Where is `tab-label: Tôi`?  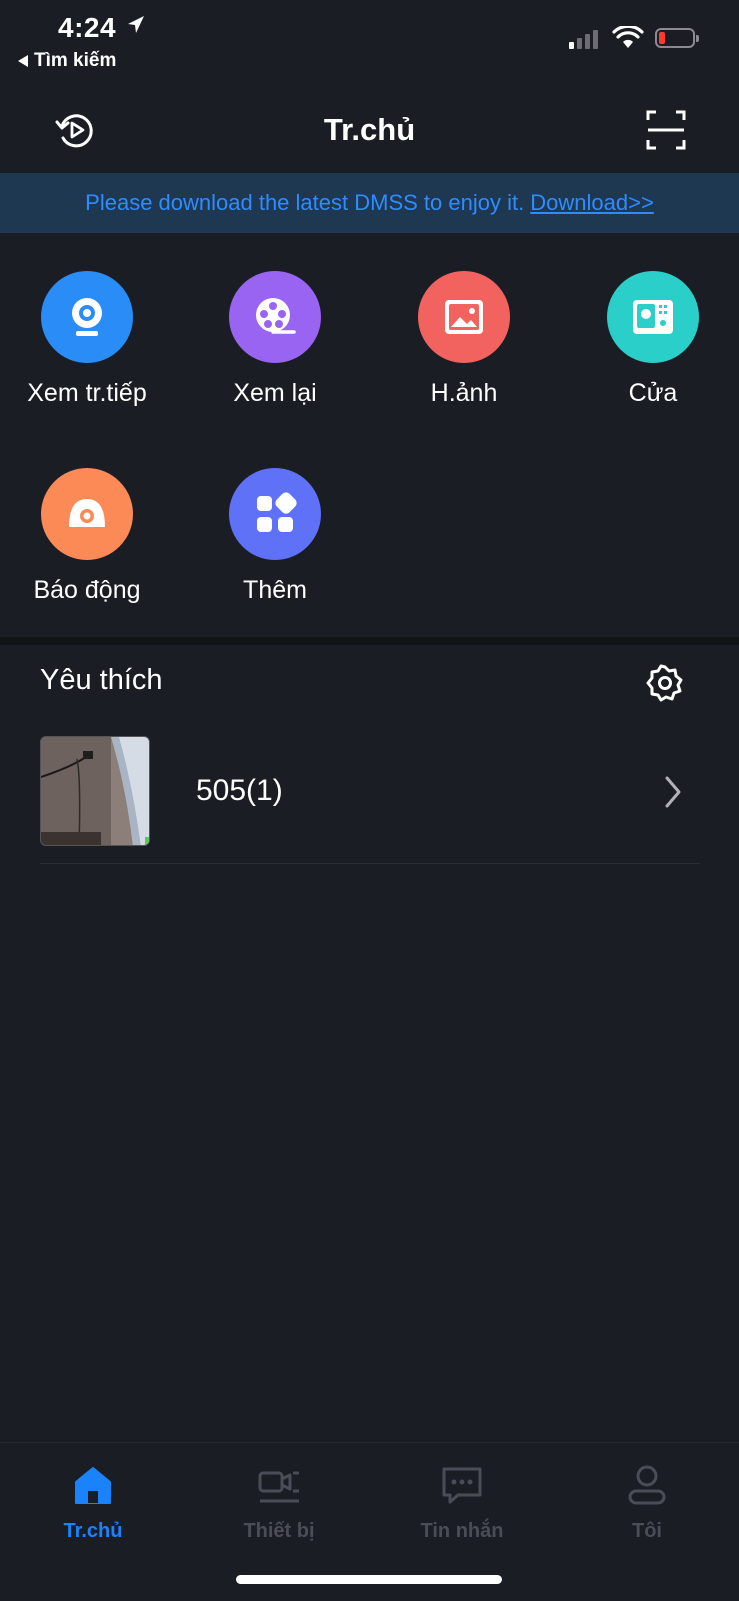
tab-label: Tôi is located at coordinates (647, 1531).